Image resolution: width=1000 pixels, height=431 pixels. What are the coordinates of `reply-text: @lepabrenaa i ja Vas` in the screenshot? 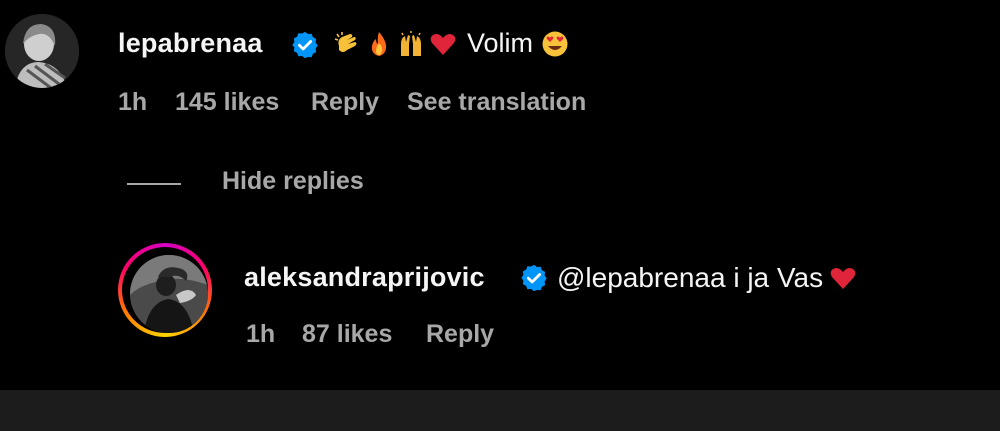 It's located at (690, 277).